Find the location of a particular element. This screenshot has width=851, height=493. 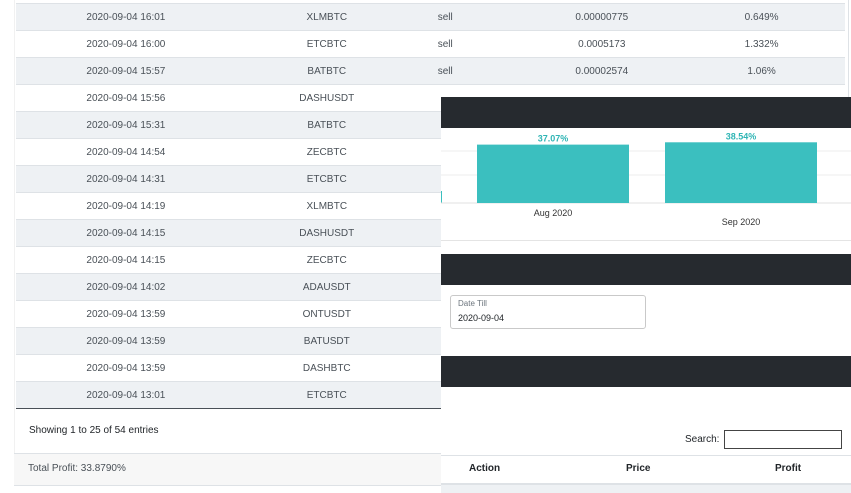

trade-profit: 1.332% is located at coordinates (761, 44).